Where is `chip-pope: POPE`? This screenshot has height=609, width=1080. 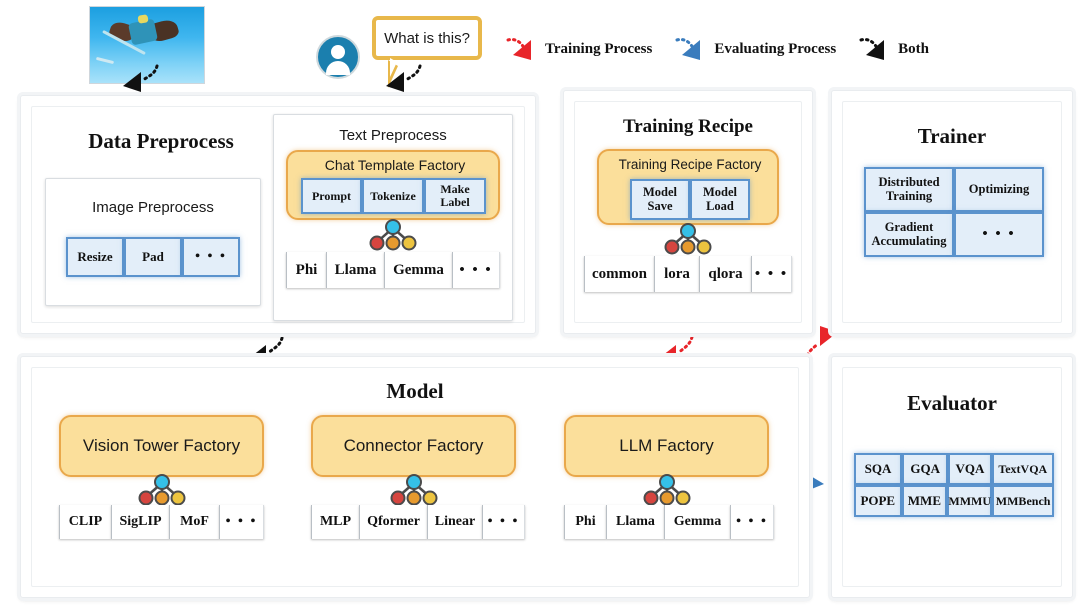 chip-pope: POPE is located at coordinates (878, 501).